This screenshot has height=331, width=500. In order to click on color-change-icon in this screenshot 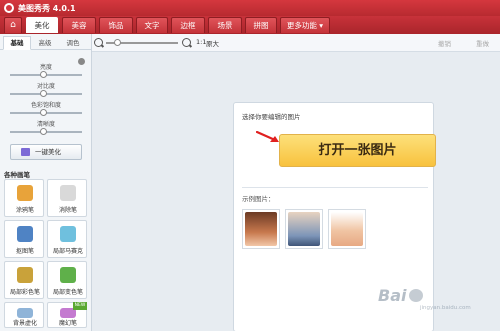, I will do `click(68, 275)`.